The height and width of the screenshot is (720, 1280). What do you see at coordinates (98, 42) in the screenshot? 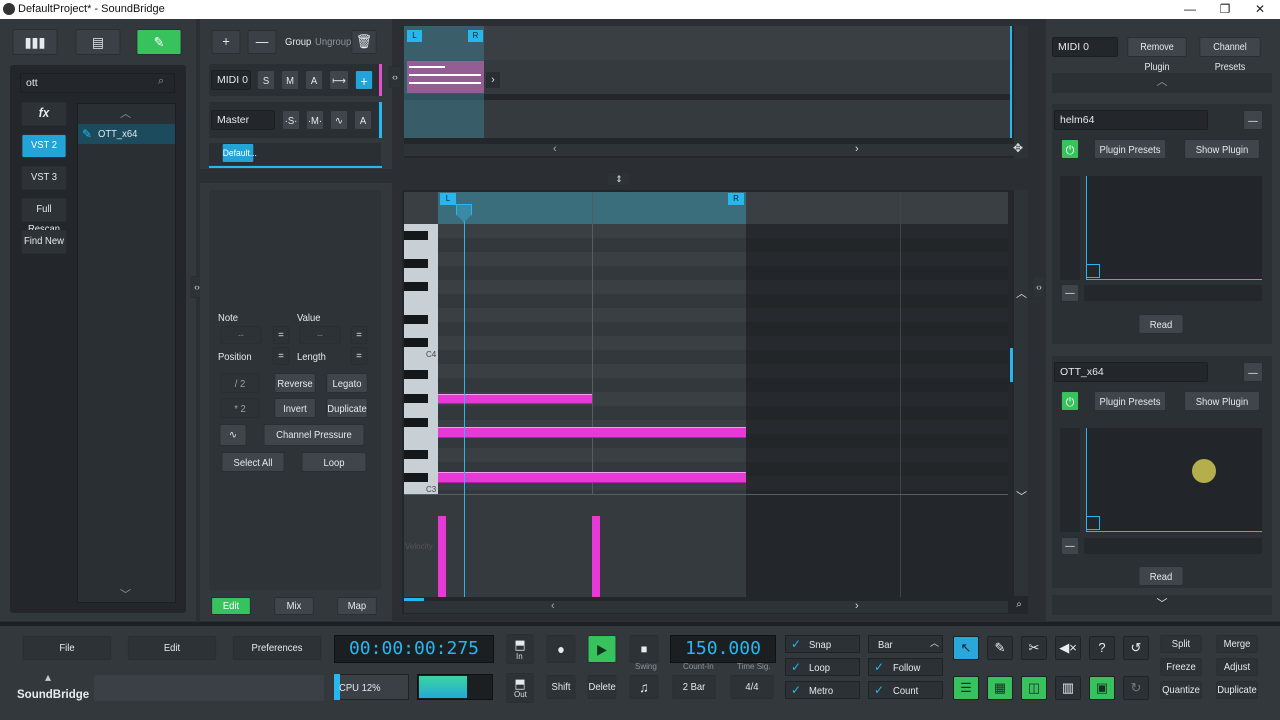
I see `browser-view-icon: ▤` at bounding box center [98, 42].